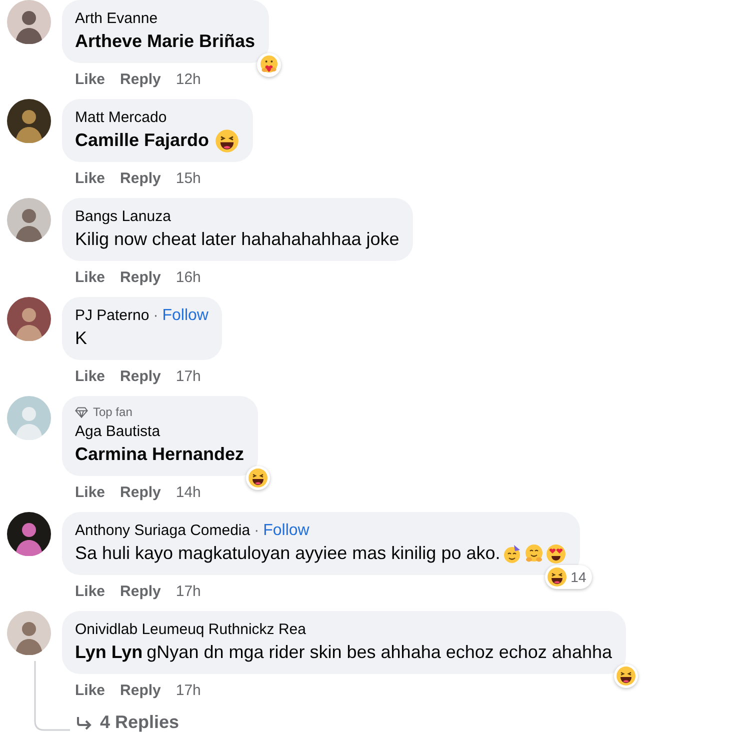 This screenshot has height=749, width=750. What do you see at coordinates (556, 554) in the screenshot?
I see `heart-eyes-emoji-icon` at bounding box center [556, 554].